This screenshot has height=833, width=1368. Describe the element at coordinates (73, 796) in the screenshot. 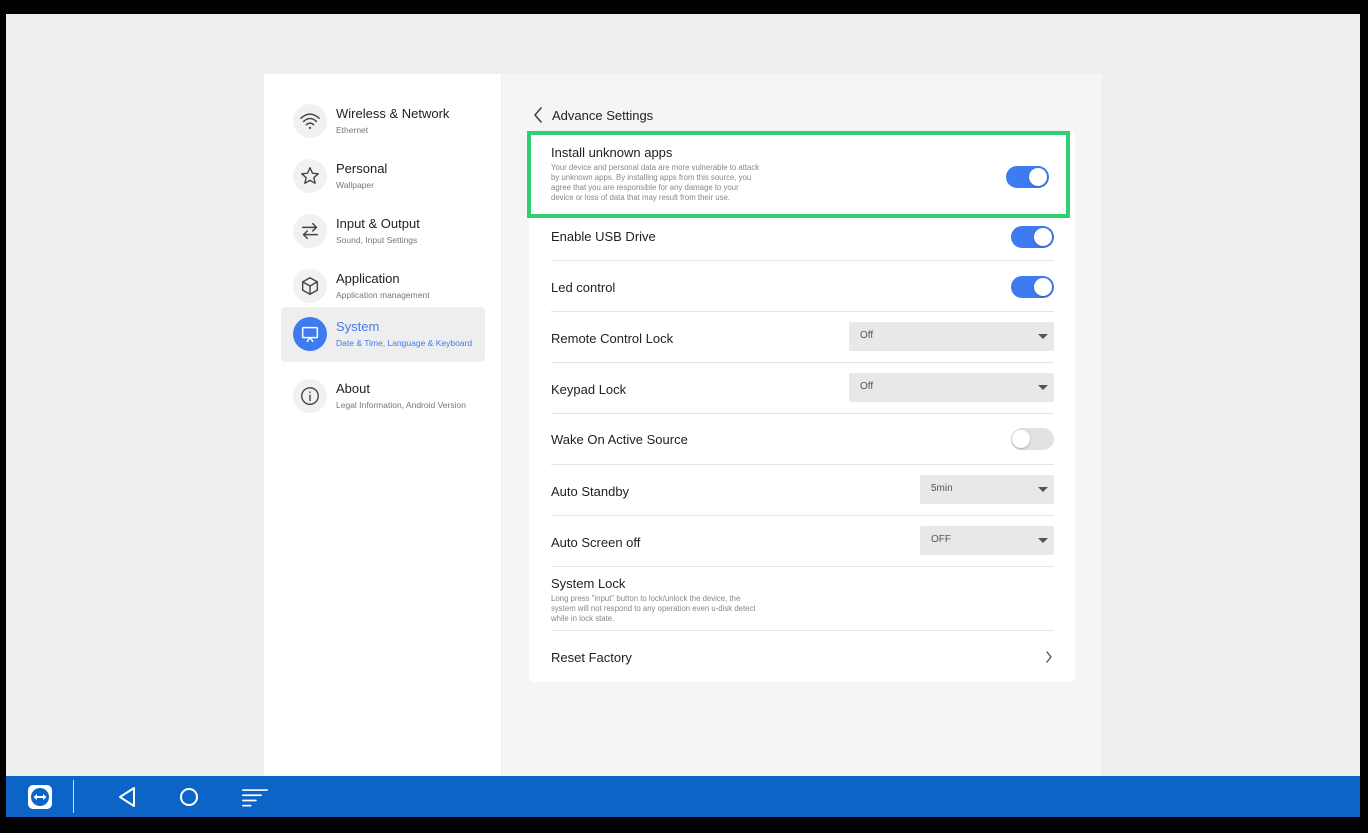

I see `taskbar-divider` at that location.